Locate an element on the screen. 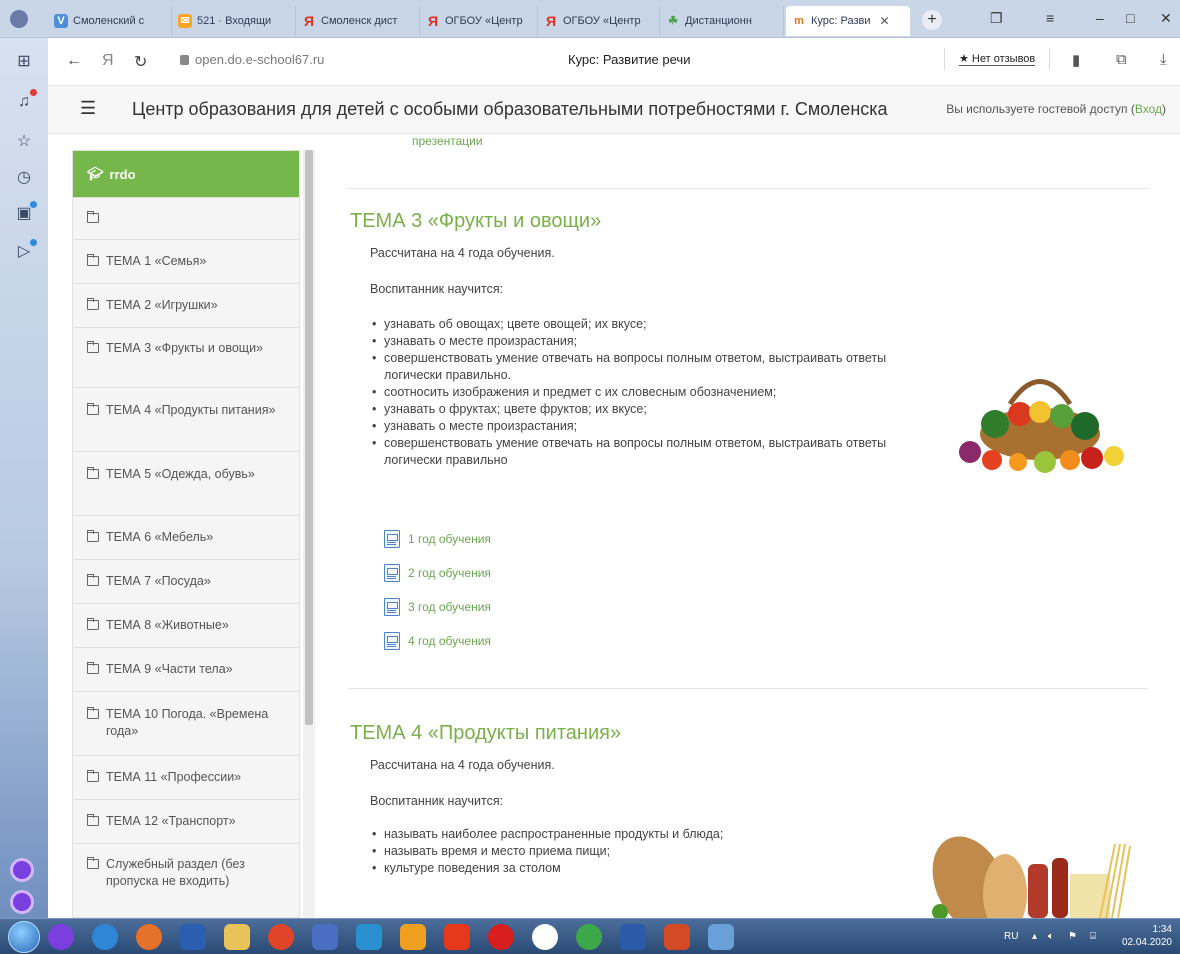 The width and height of the screenshot is (1180, 954). sidebar-item-topic-1: ТЕМА 1 «Семья» is located at coordinates (186, 261).